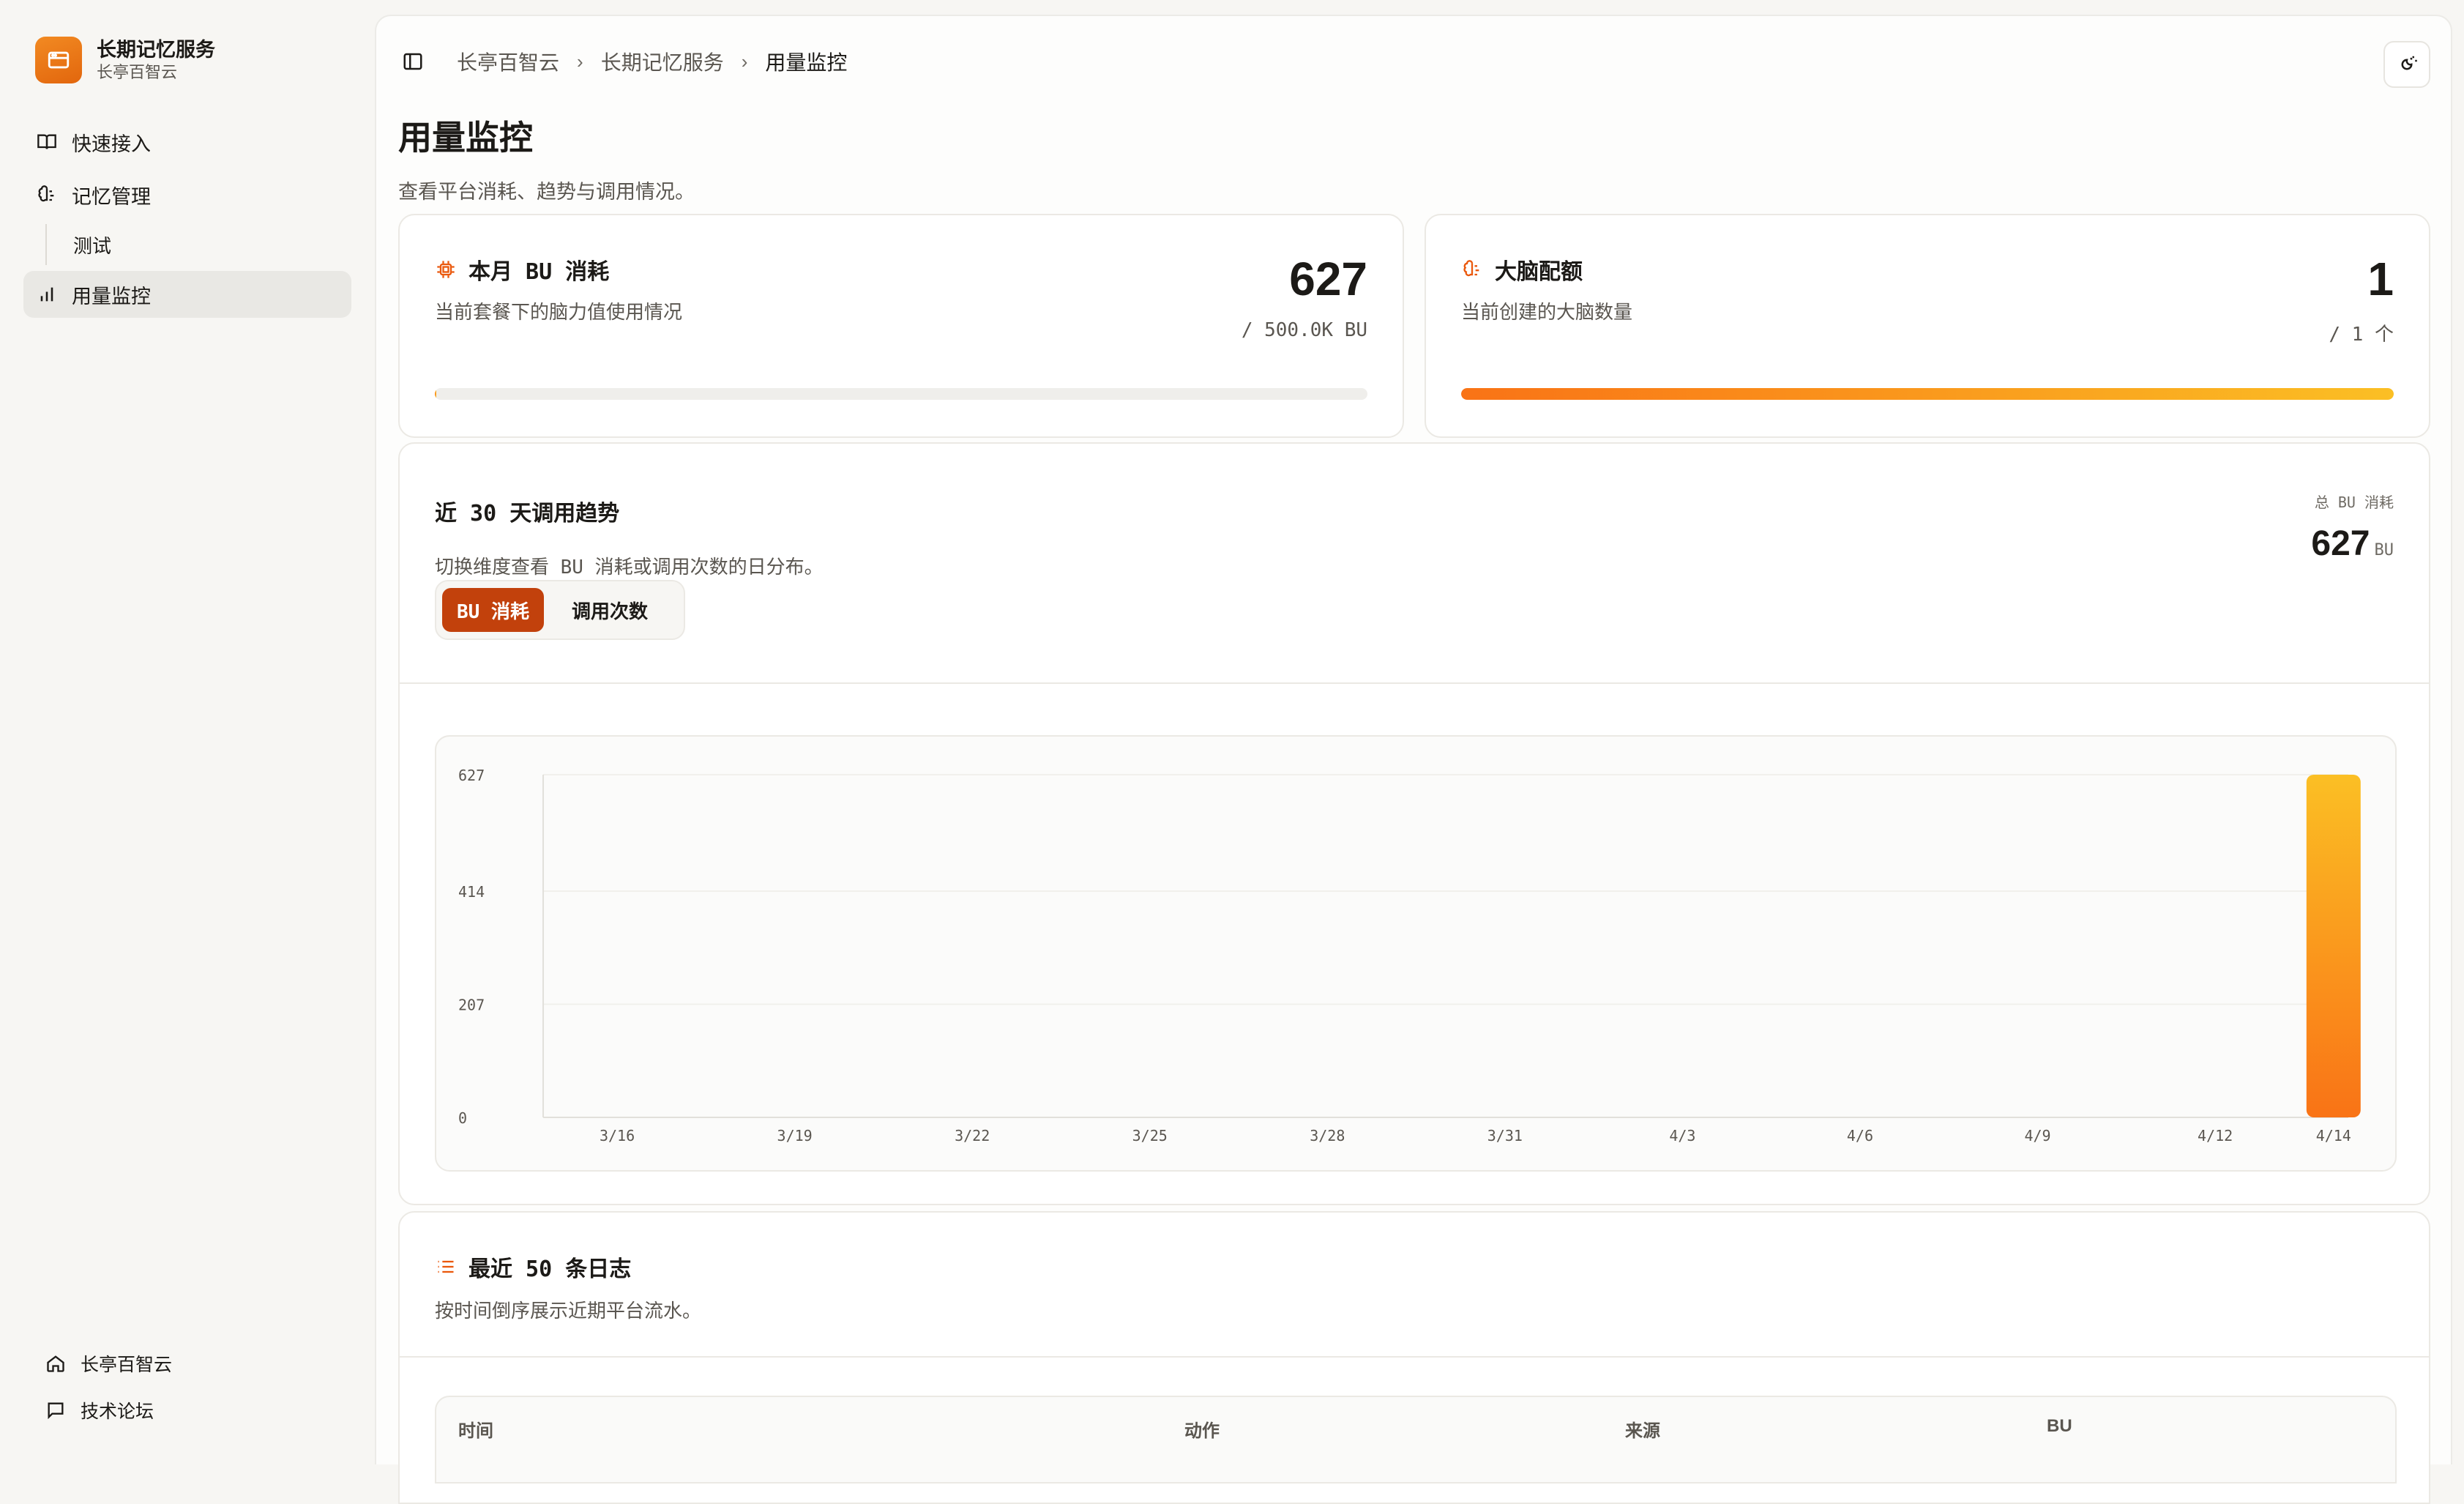 The width and height of the screenshot is (2464, 1504). Describe the element at coordinates (568, 1311) in the screenshot. I see `card-description: 按时间倒序展示近期平台流水。` at that location.